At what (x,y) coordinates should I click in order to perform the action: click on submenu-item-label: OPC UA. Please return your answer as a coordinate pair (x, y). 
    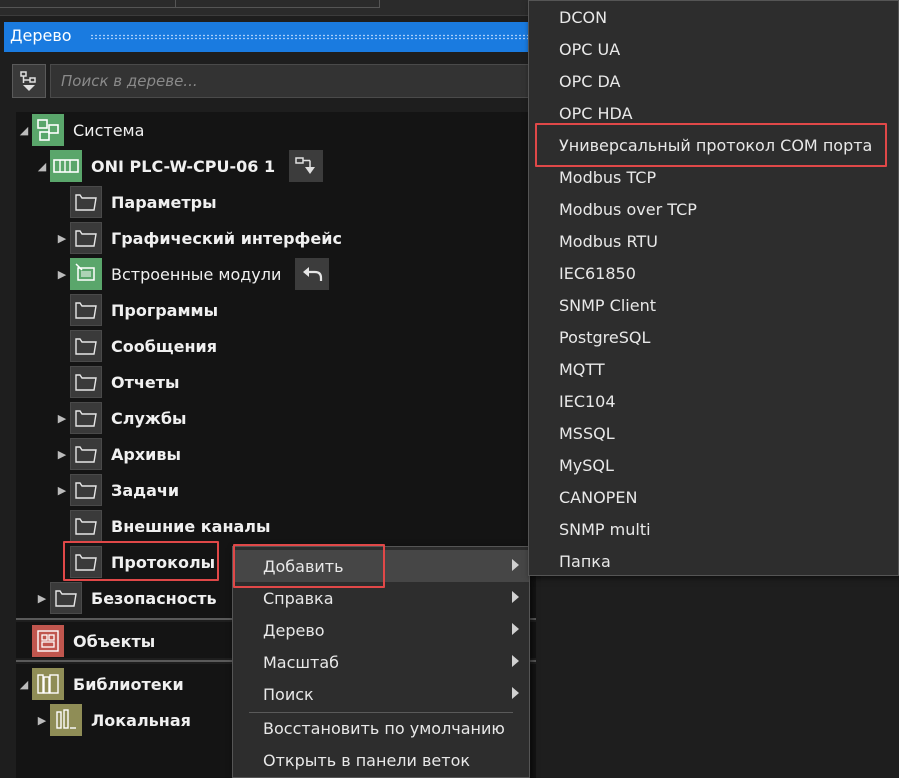
    Looking at the image, I should click on (590, 49).